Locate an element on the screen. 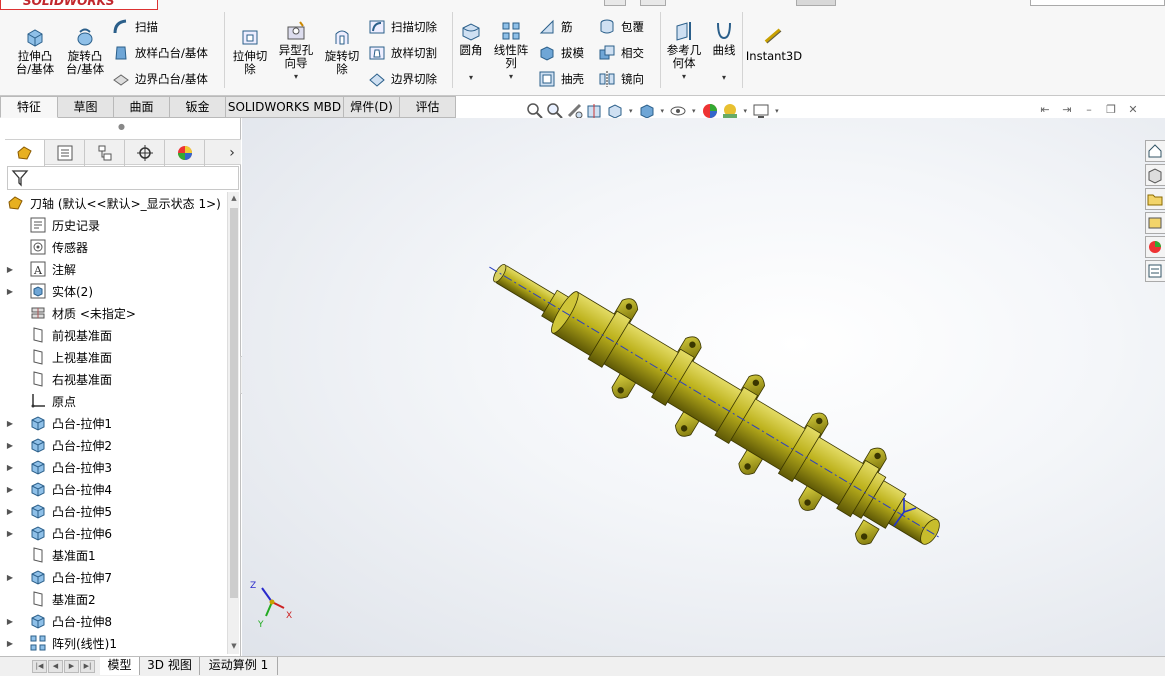 This screenshot has height=676, width=1165. extrude-cut-button: 拉伸切 除 is located at coordinates (250, 51).